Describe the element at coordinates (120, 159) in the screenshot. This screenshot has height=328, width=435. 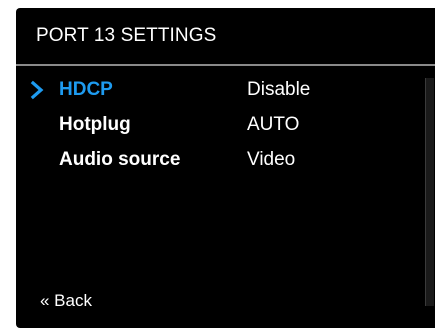
I see `menu-item-label: Audio source` at that location.